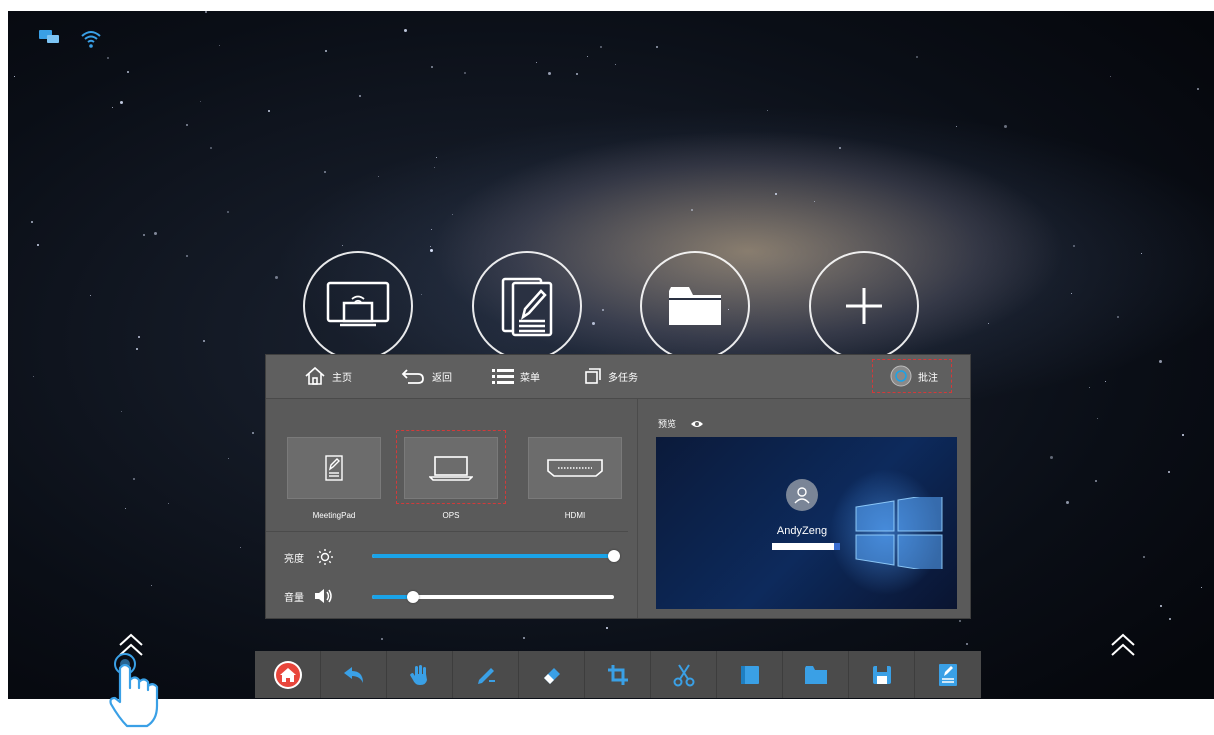  Describe the element at coordinates (426, 376) in the screenshot. I see `back-button: 返回` at that location.